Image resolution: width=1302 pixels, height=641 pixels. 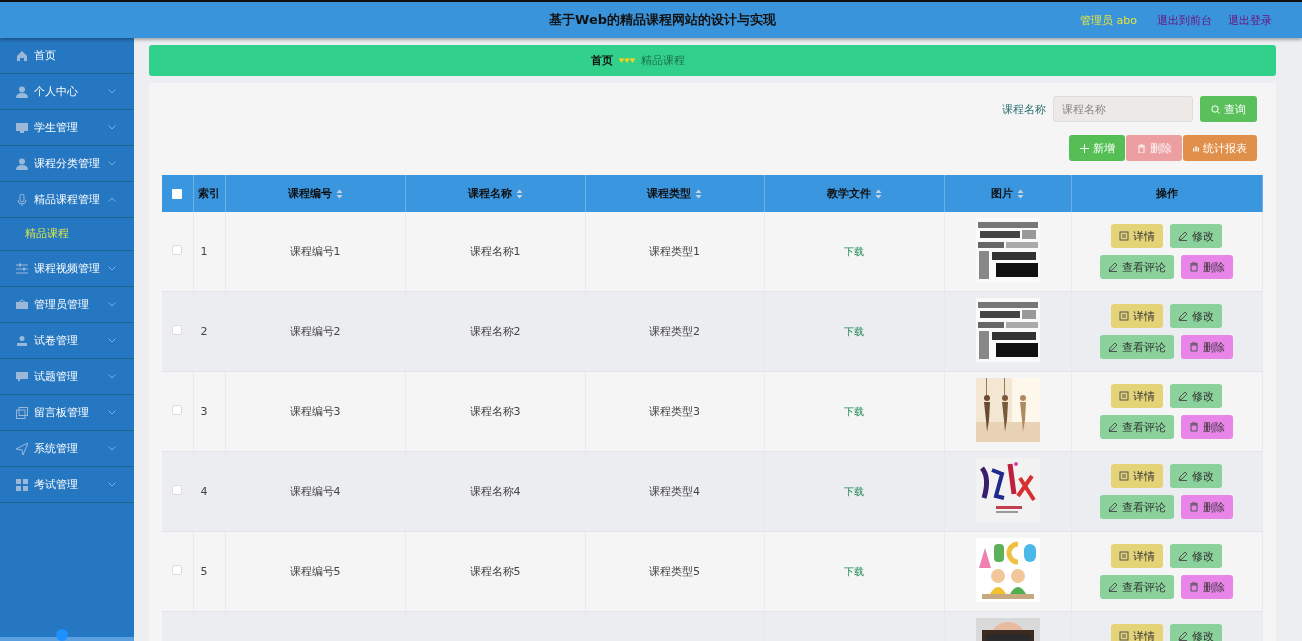 What do you see at coordinates (1250, 20) in the screenshot?
I see `header-link: 退出登录` at bounding box center [1250, 20].